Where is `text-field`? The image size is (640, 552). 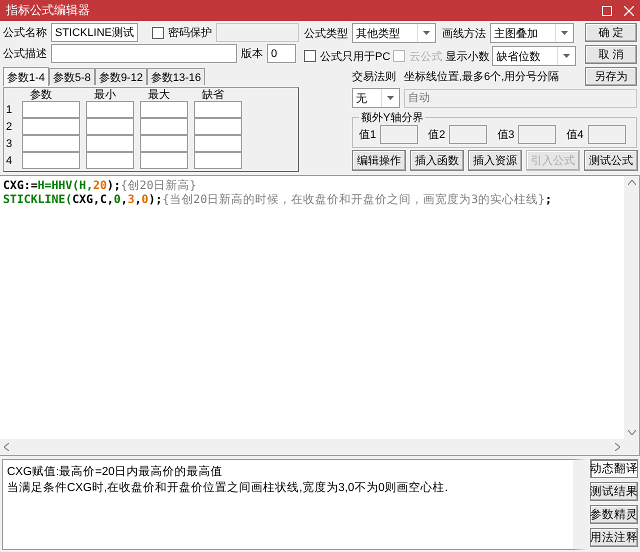 text-field is located at coordinates (144, 53).